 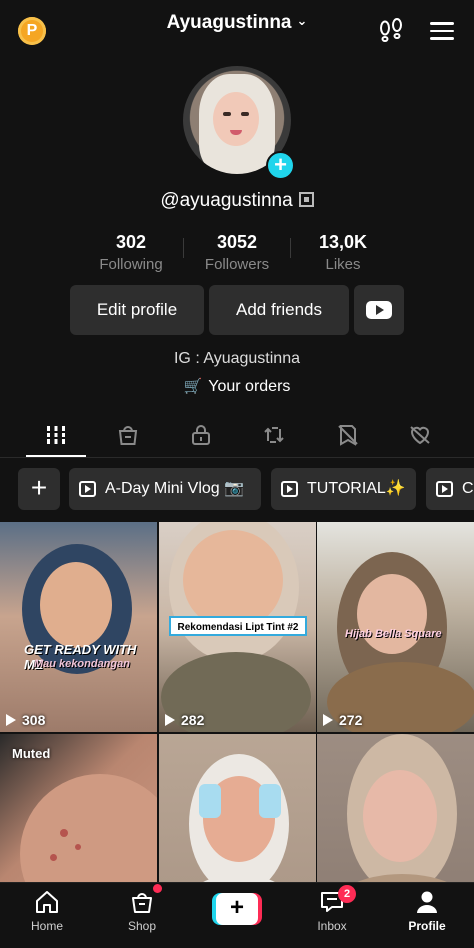 What do you see at coordinates (379, 310) in the screenshot?
I see `youtube-icon` at bounding box center [379, 310].